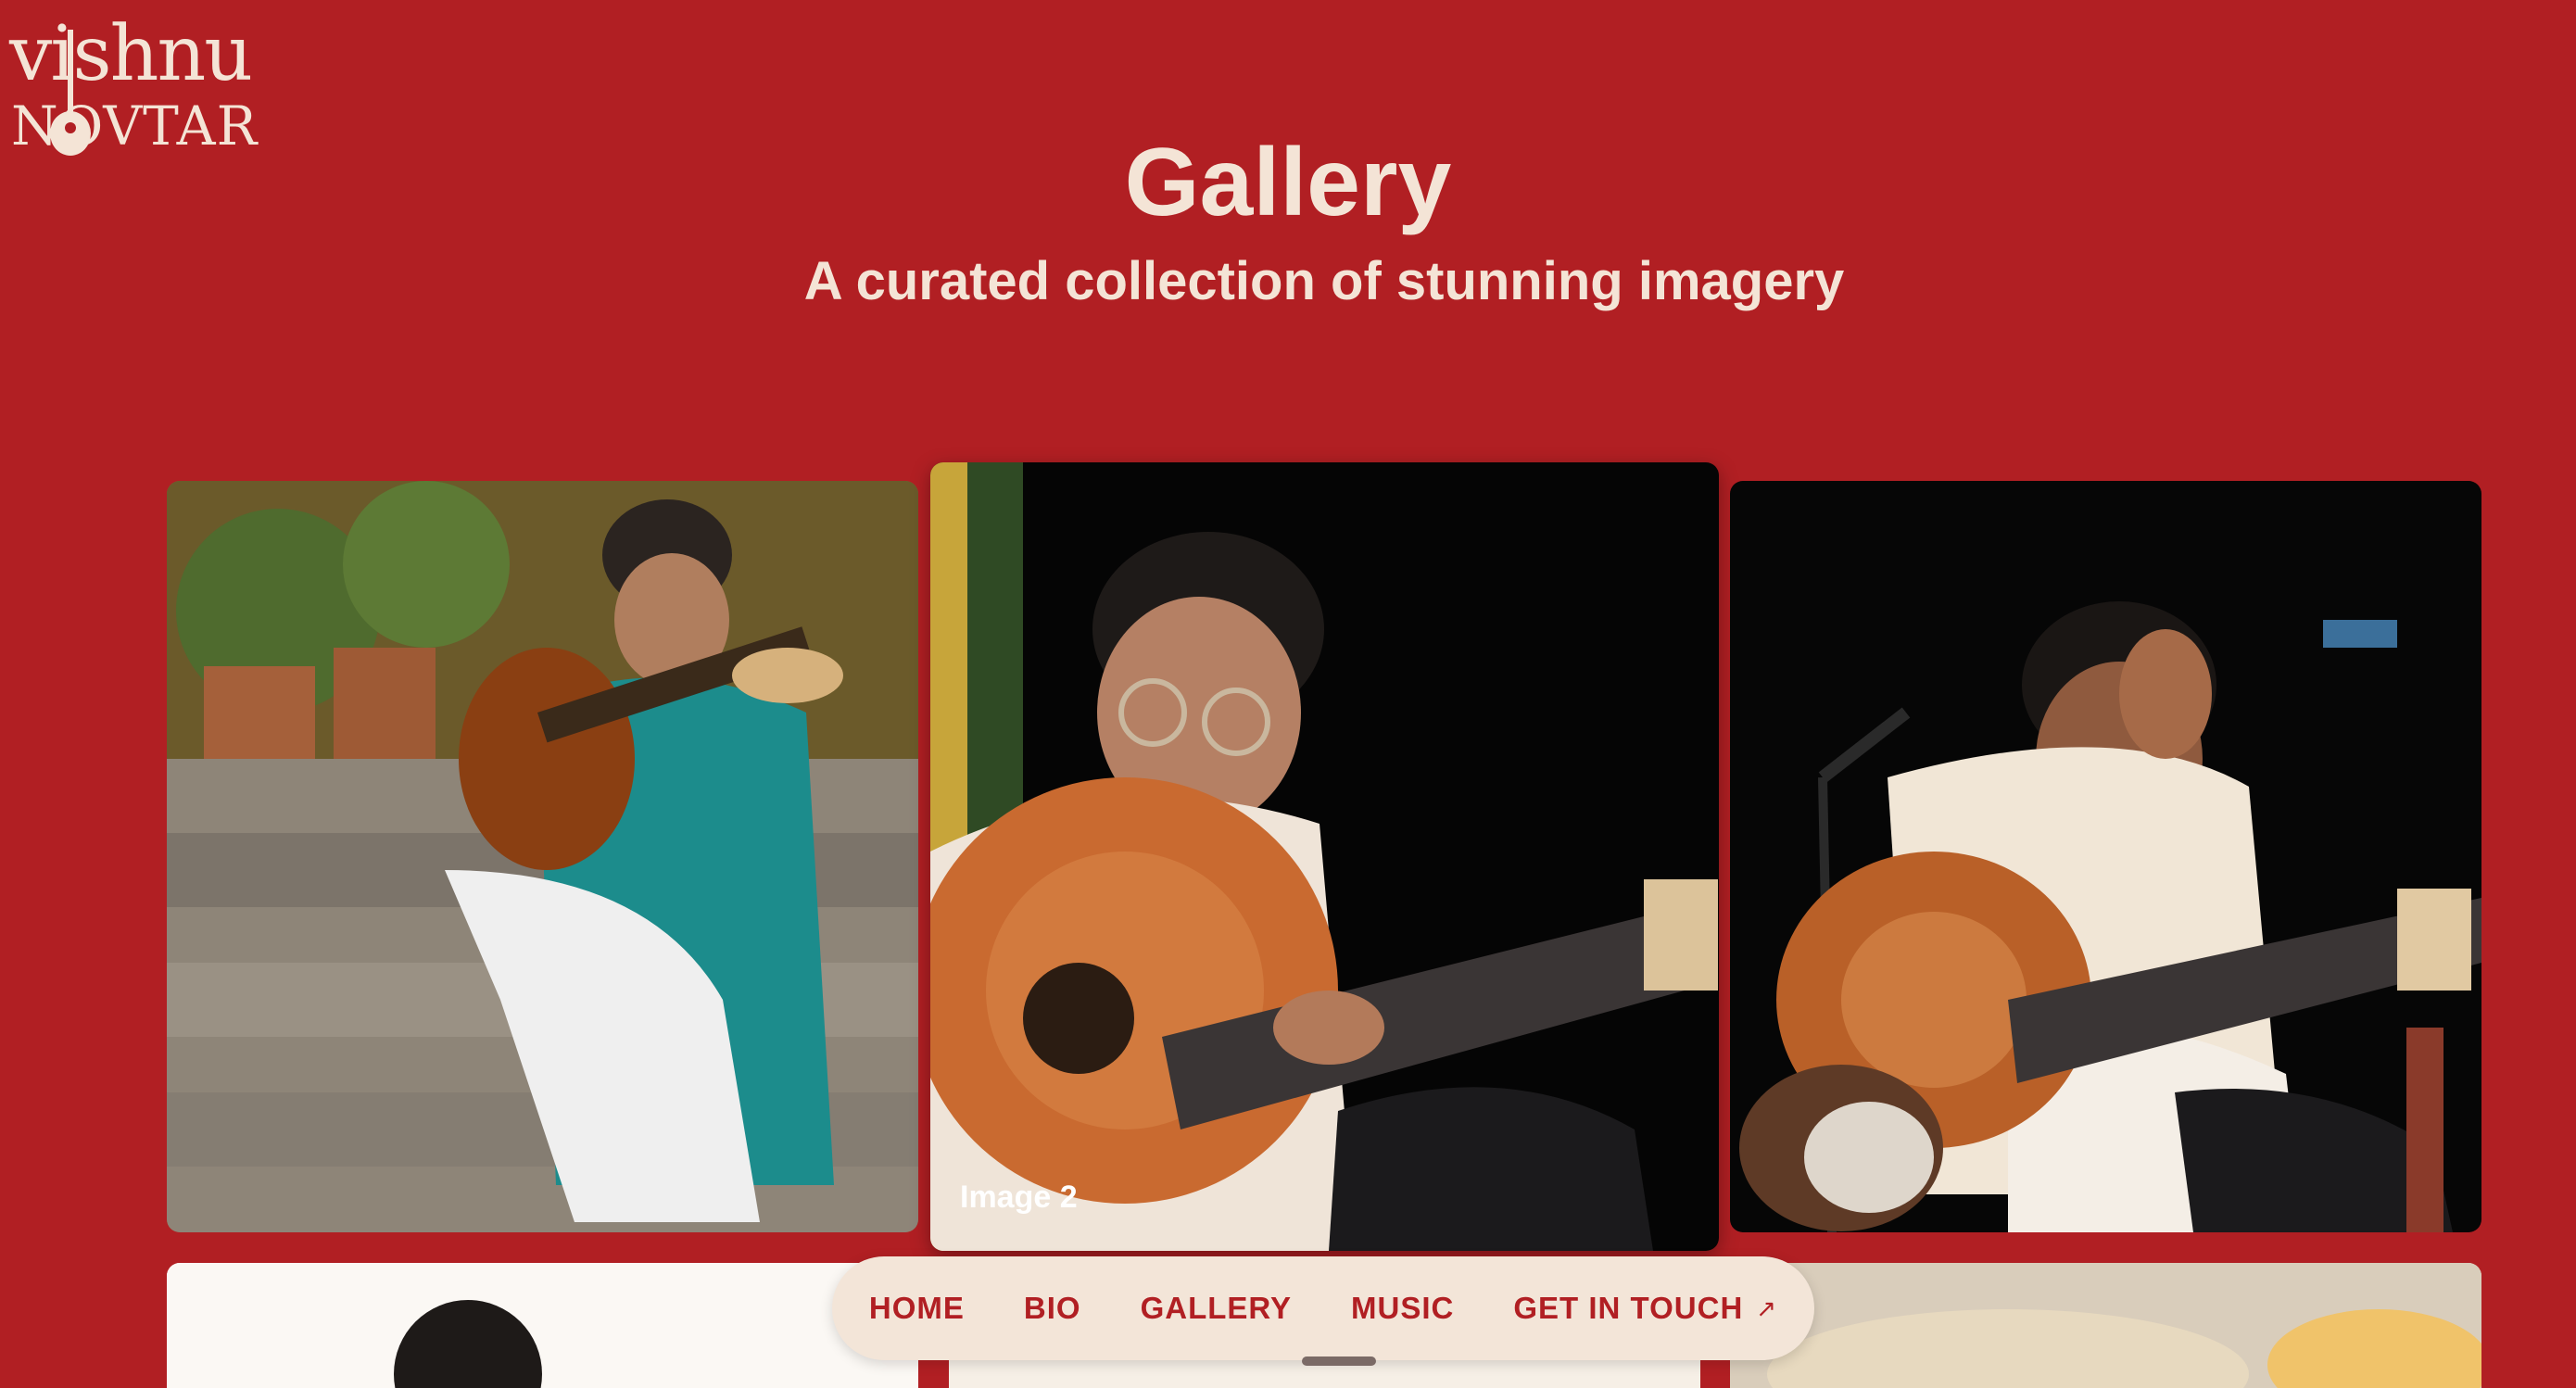 This screenshot has height=1388, width=2576. What do you see at coordinates (1629, 1308) in the screenshot?
I see `nav-get-in-touch-label: GET IN TOUCH` at bounding box center [1629, 1308].